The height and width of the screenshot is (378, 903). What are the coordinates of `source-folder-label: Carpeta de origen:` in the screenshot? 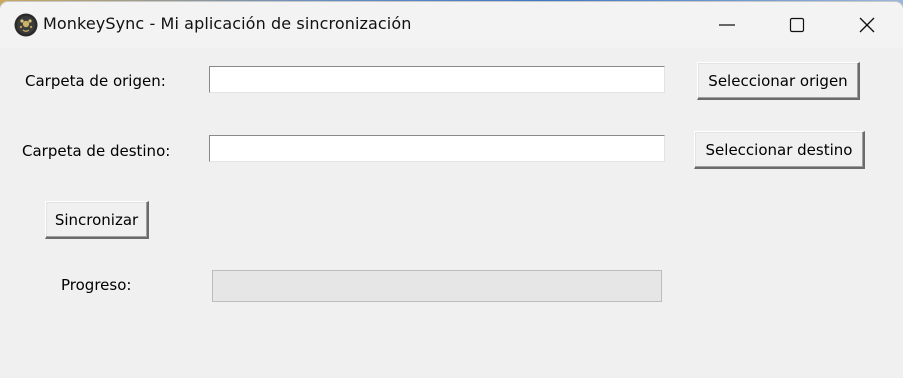 It's located at (95, 81).